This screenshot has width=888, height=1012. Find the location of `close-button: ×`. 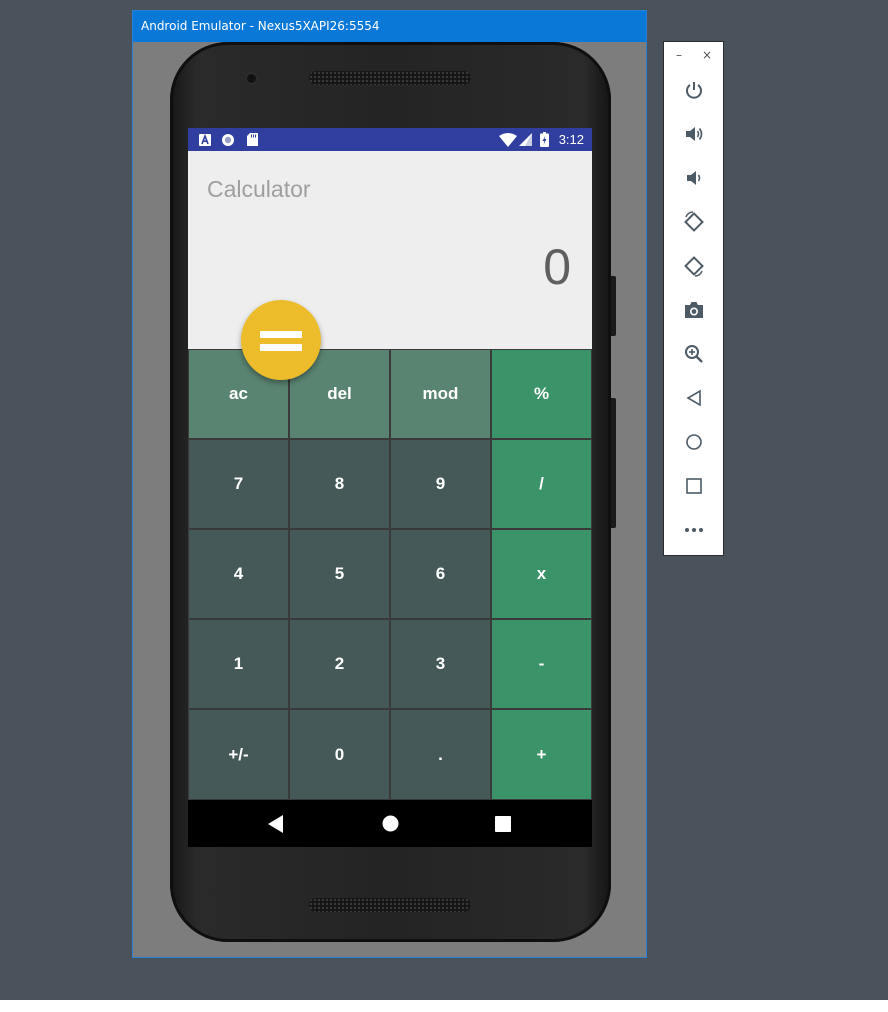

close-button: × is located at coordinates (707, 55).